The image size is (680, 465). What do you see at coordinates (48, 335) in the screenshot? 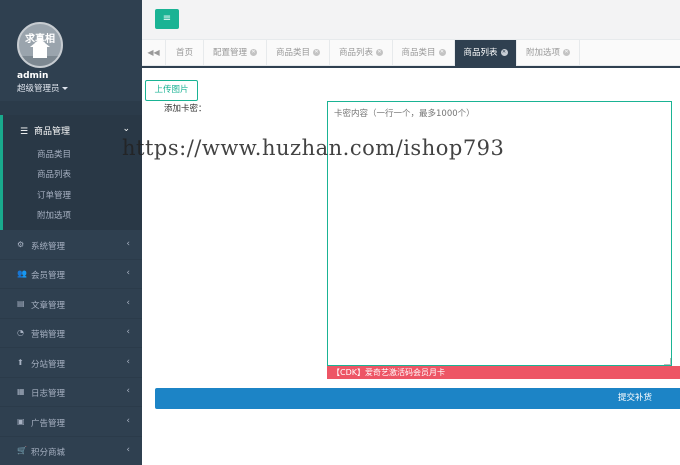
I see `sidebar-item-label: 营销管理` at bounding box center [48, 335].